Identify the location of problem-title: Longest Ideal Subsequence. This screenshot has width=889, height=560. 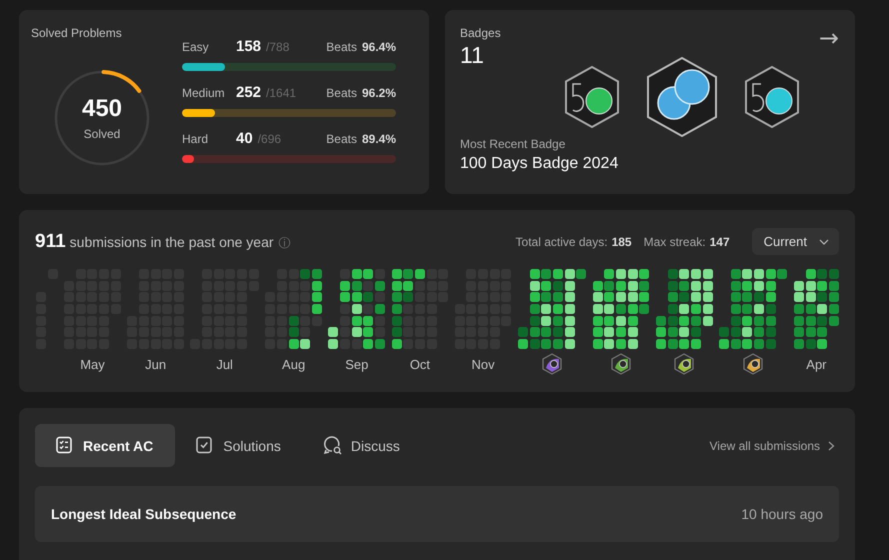
(143, 514).